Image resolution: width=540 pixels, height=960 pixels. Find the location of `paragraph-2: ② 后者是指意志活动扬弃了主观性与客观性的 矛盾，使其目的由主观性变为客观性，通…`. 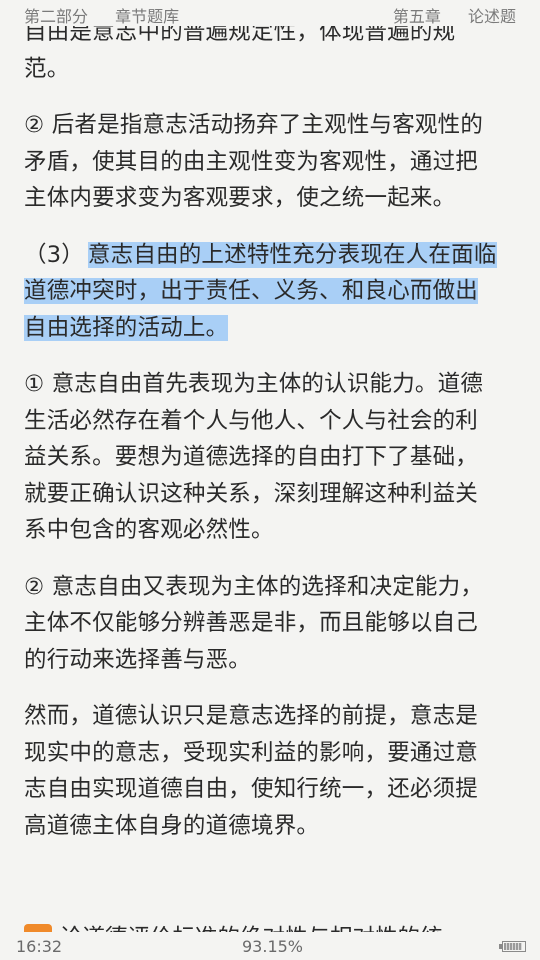

paragraph-2: ② 后者是指意志活动扬弃了主观性与客观性的 矛盾，使其目的由主观性变为客观性，通… is located at coordinates (272, 162).